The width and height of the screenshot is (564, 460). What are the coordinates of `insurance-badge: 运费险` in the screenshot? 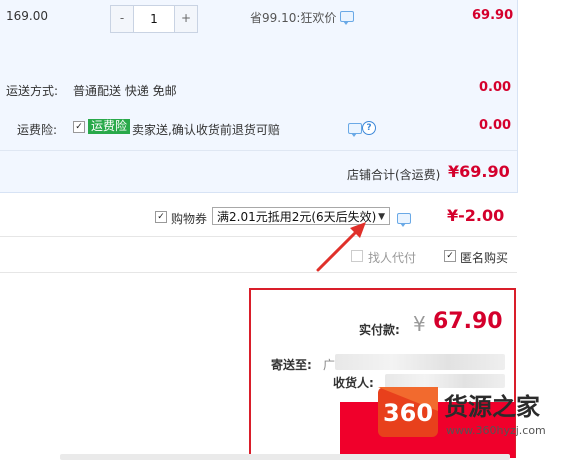 It's located at (109, 126).